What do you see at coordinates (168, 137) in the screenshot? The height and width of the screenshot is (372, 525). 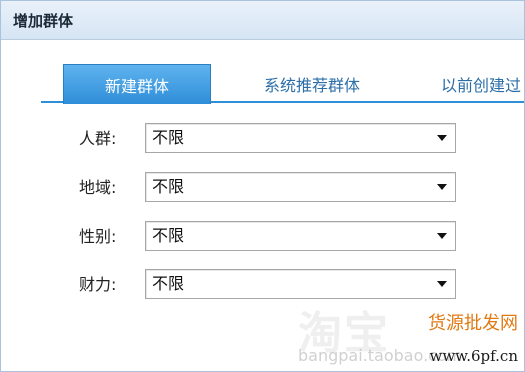 I see `crowd-select-value: 不限` at bounding box center [168, 137].